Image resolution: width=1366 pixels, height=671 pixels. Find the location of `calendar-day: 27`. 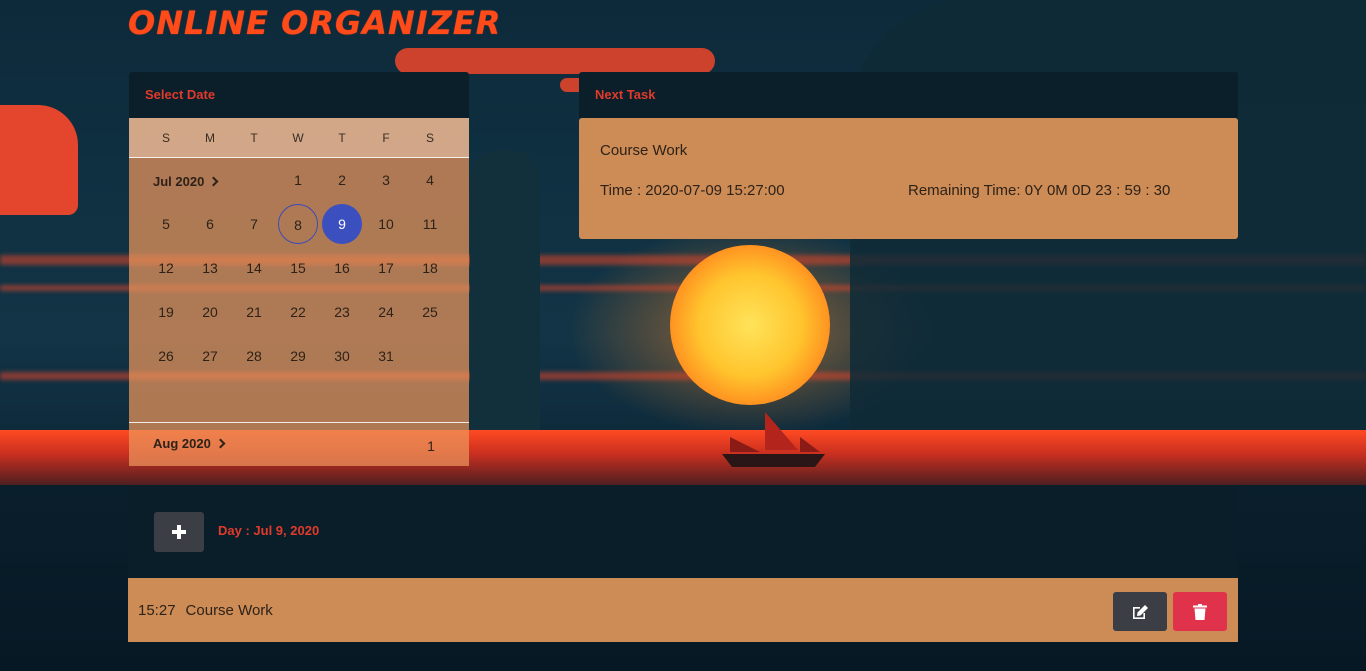

calendar-day: 27 is located at coordinates (210, 356).